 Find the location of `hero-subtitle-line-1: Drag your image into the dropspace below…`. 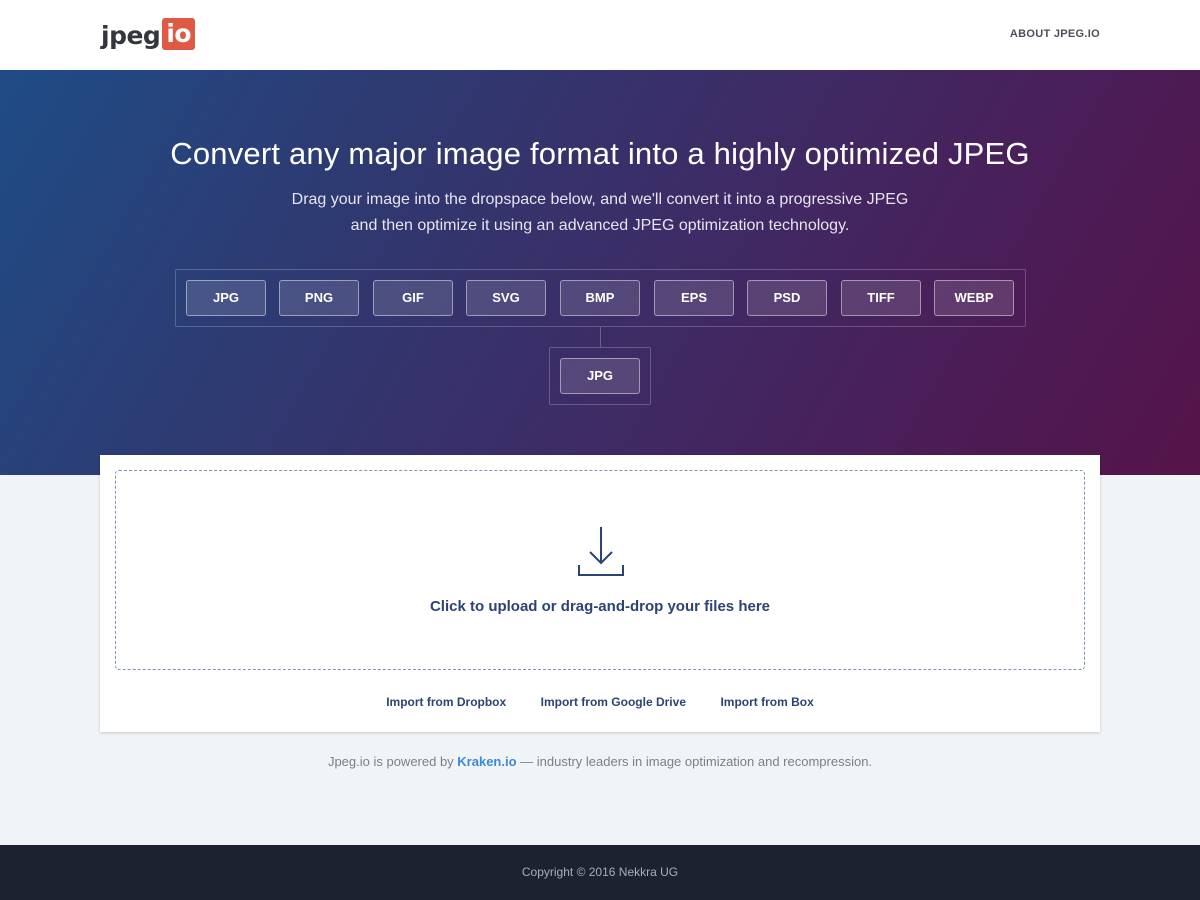

hero-subtitle-line-1: Drag your image into the dropspace below… is located at coordinates (600, 199).